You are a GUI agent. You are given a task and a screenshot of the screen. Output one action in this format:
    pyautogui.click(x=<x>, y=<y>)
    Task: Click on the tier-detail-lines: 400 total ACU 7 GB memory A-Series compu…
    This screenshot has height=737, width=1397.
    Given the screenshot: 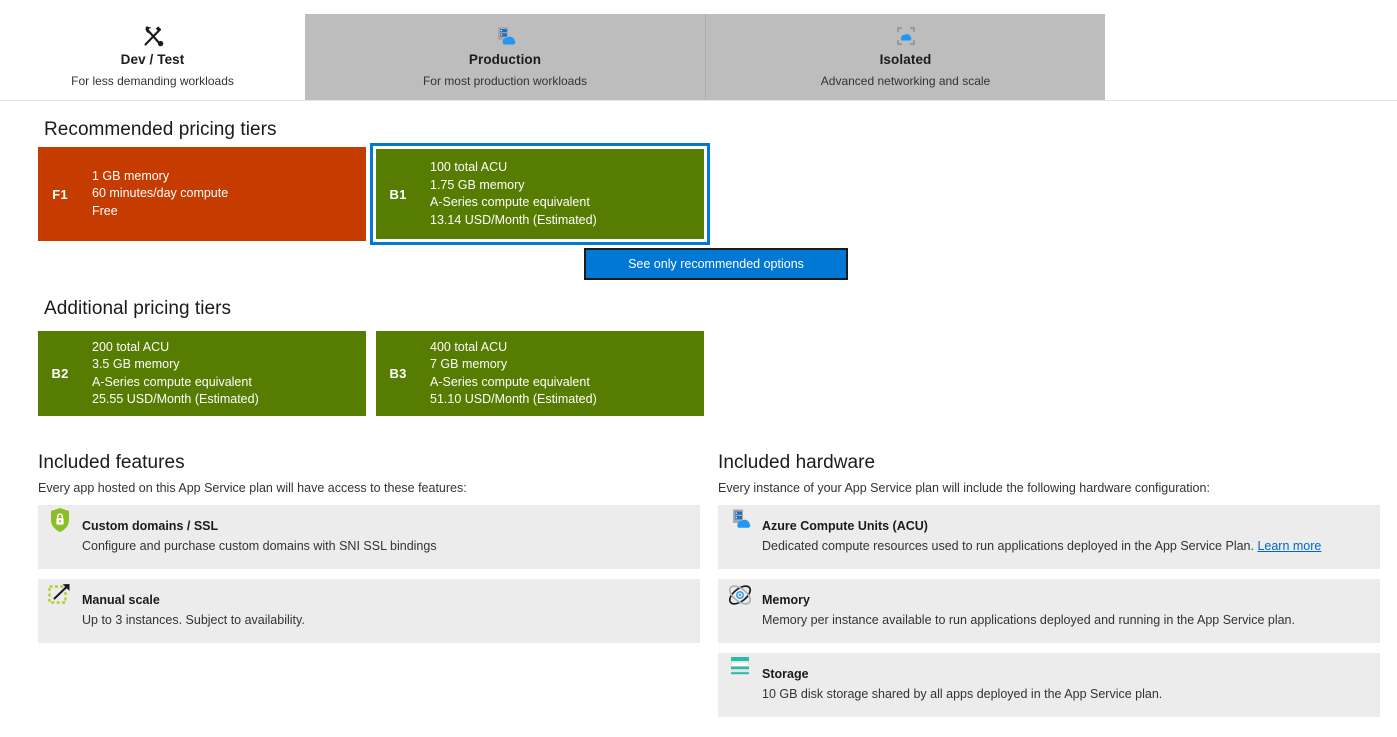 What is the action you would take?
    pyautogui.click(x=562, y=374)
    